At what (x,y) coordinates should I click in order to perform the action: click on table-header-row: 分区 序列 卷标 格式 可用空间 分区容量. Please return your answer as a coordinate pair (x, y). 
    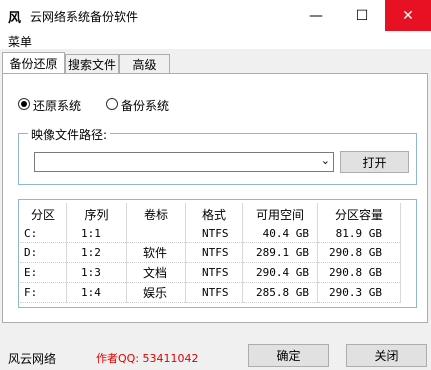
    Looking at the image, I should click on (210, 214).